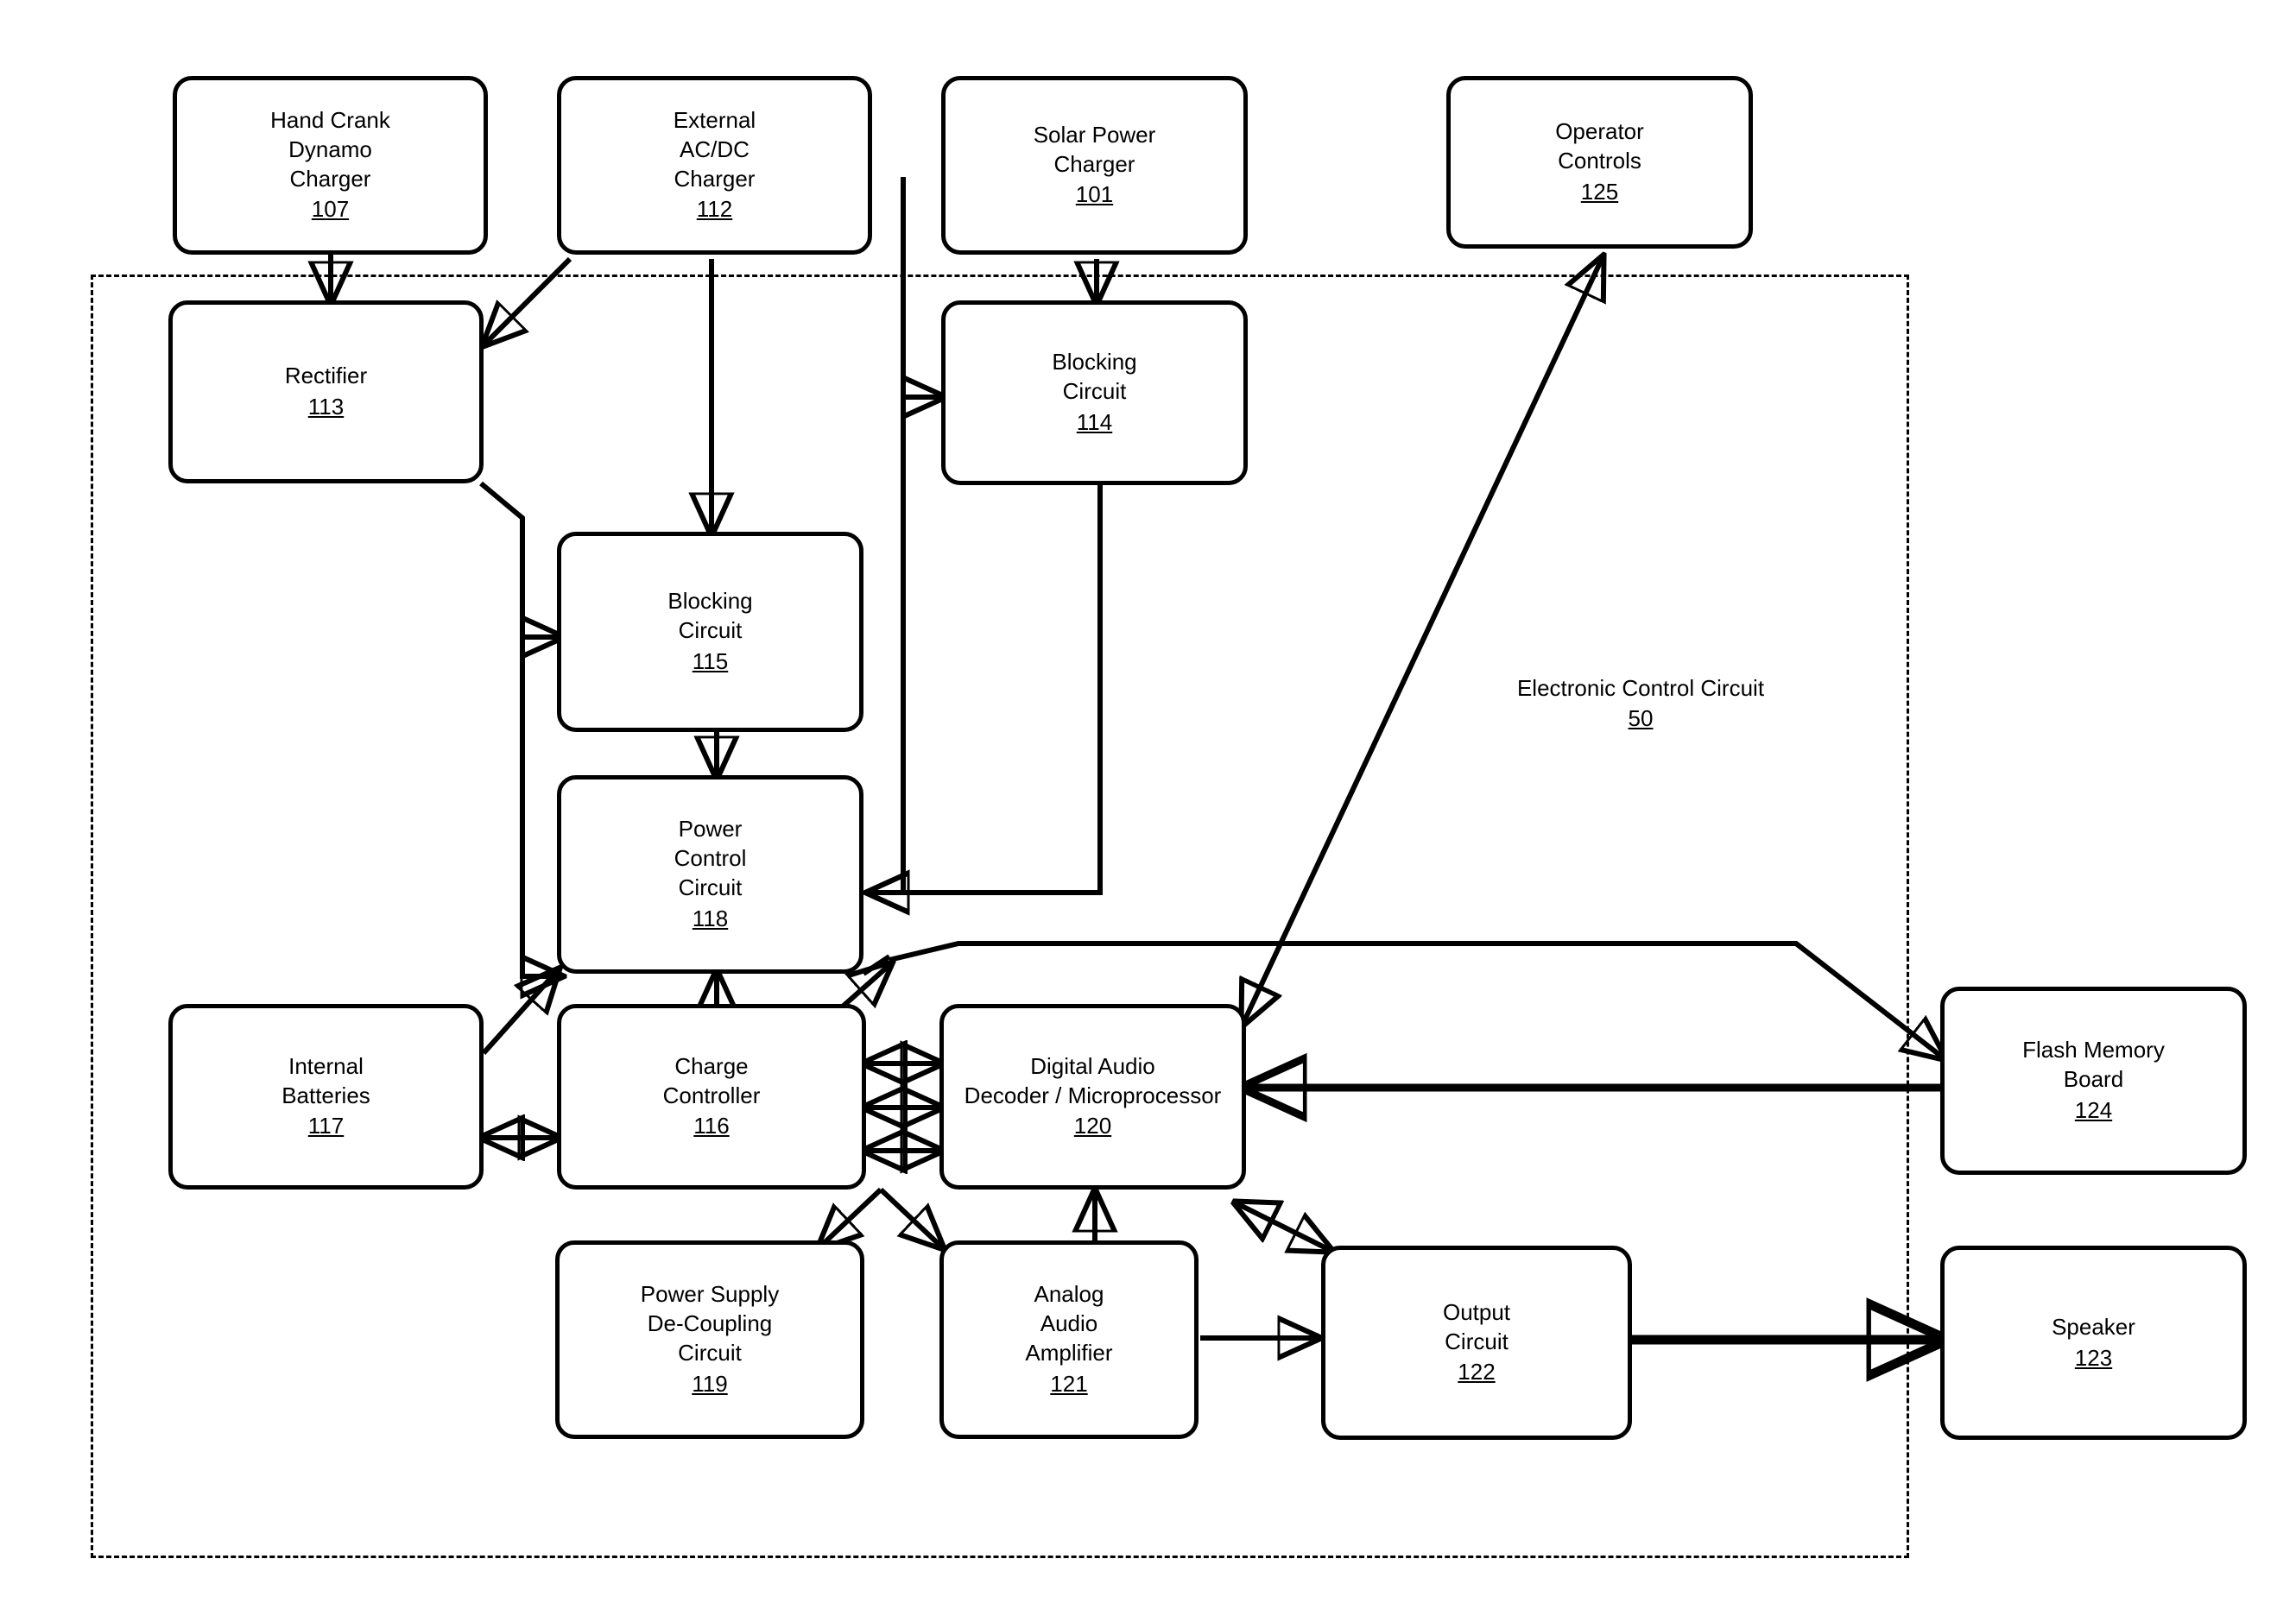 This screenshot has width=2296, height=1622. I want to click on node-label: Solar Power Charger, so click(1094, 149).